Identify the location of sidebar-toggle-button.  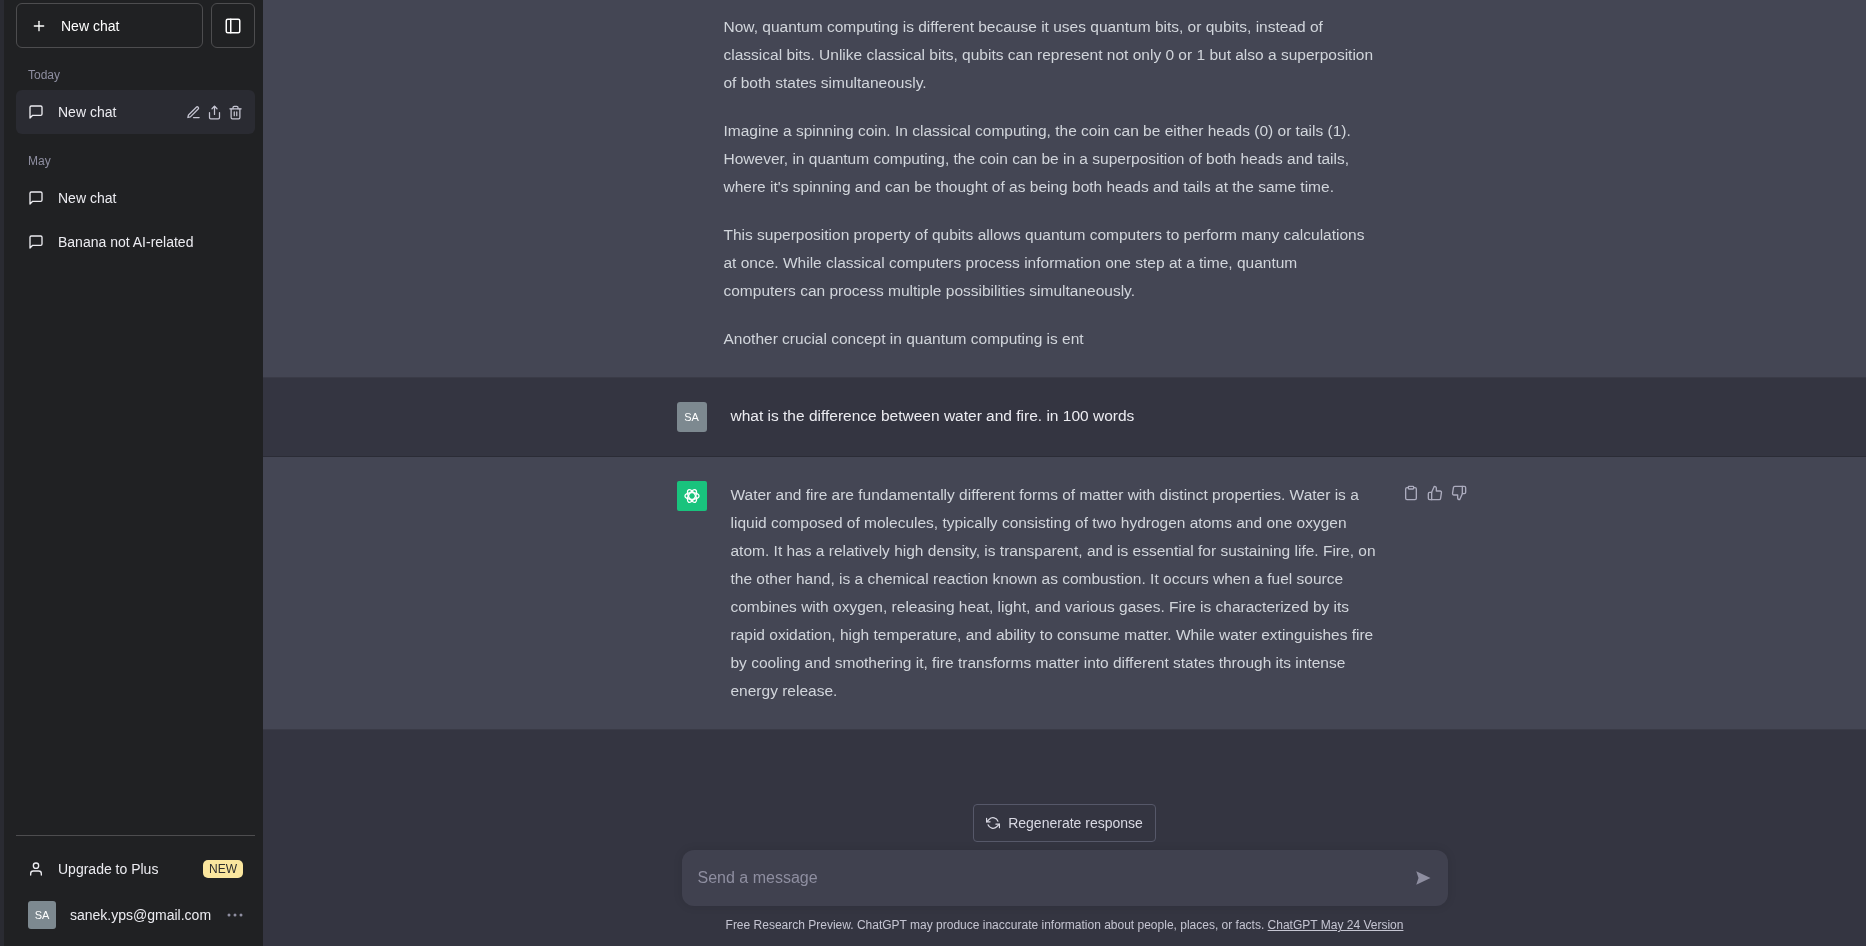
(233, 25).